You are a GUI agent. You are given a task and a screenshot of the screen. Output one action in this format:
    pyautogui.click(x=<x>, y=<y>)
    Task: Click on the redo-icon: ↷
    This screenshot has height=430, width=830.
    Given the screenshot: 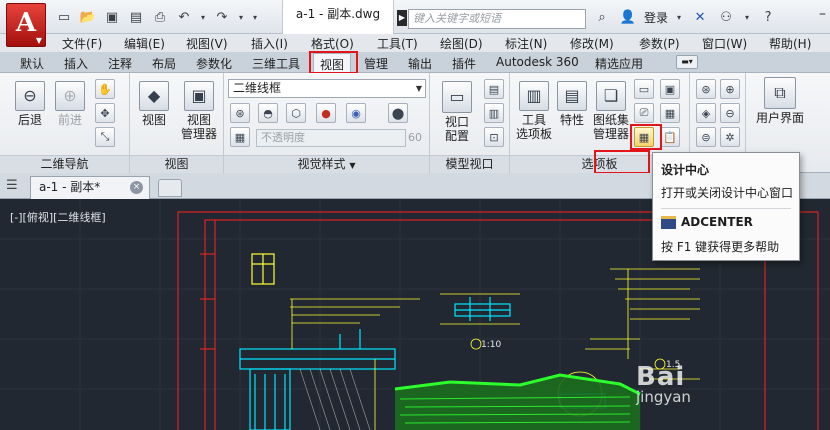 What is the action you would take?
    pyautogui.click(x=222, y=17)
    